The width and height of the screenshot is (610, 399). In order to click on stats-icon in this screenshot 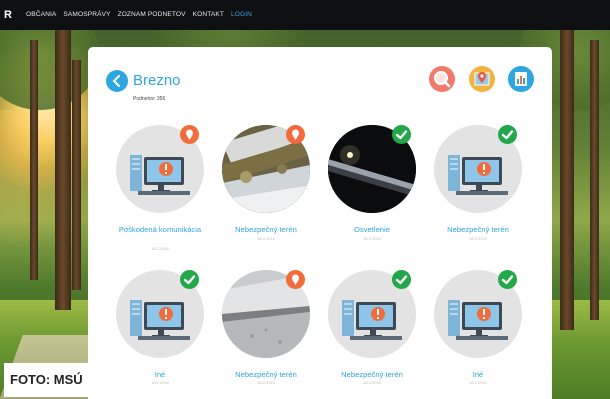, I will do `click(521, 79)`.